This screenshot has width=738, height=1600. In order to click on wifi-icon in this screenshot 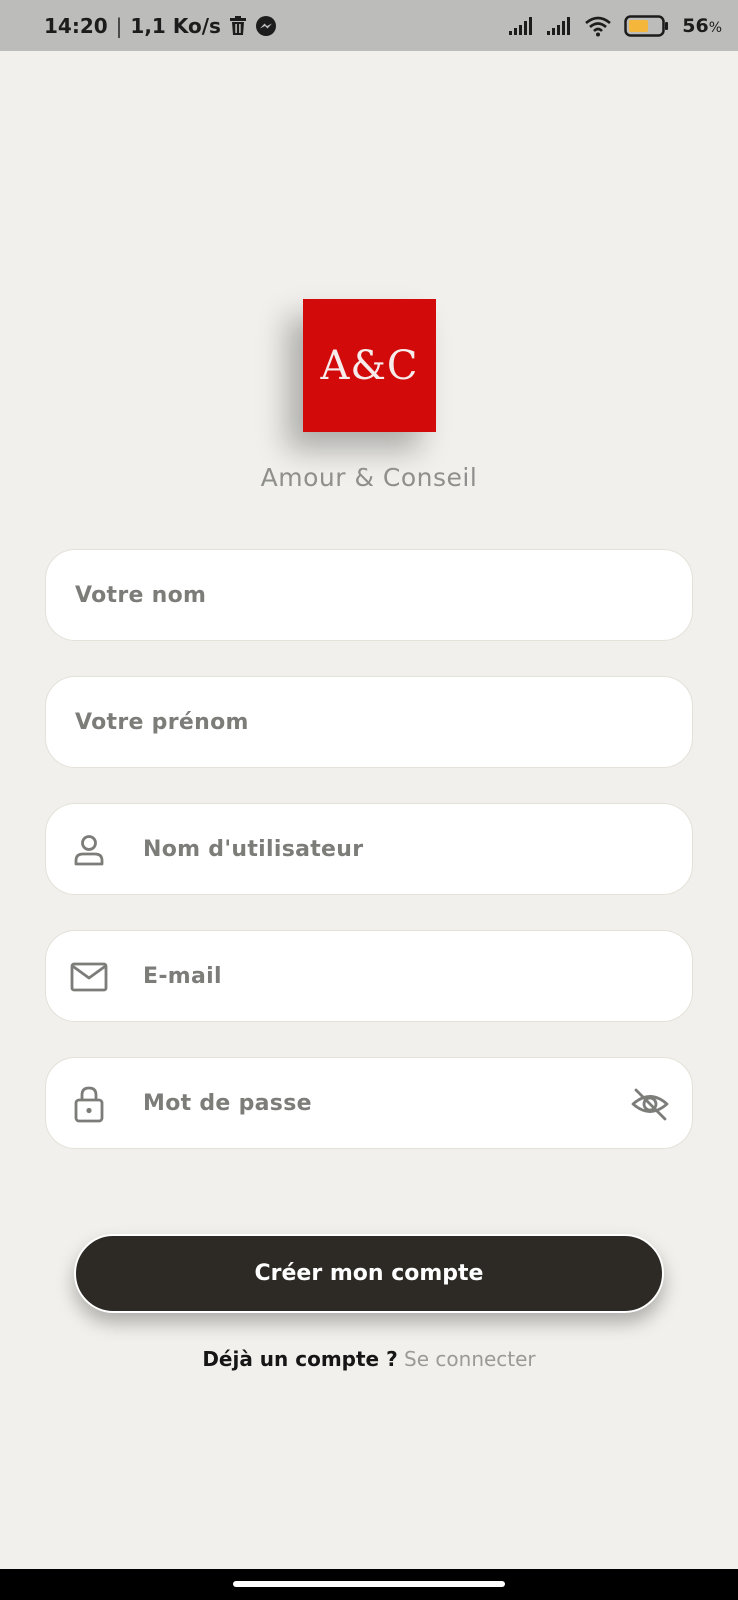, I will do `click(598, 26)`.